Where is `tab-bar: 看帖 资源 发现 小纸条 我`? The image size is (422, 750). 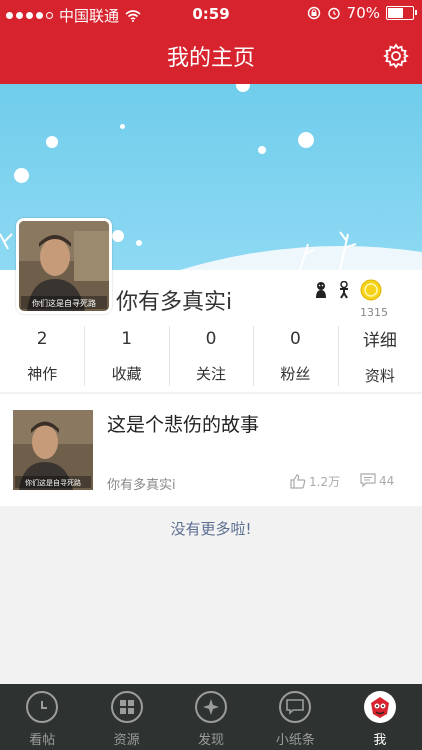
tab-bar: 看帖 资源 发现 小纸条 我 is located at coordinates (211, 717).